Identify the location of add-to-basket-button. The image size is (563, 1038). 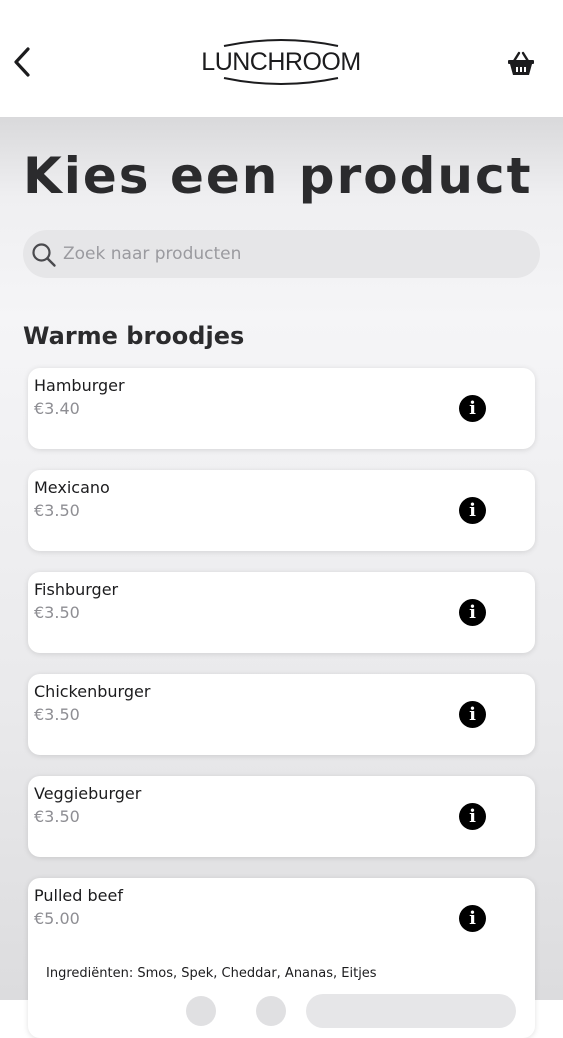
(411, 1011).